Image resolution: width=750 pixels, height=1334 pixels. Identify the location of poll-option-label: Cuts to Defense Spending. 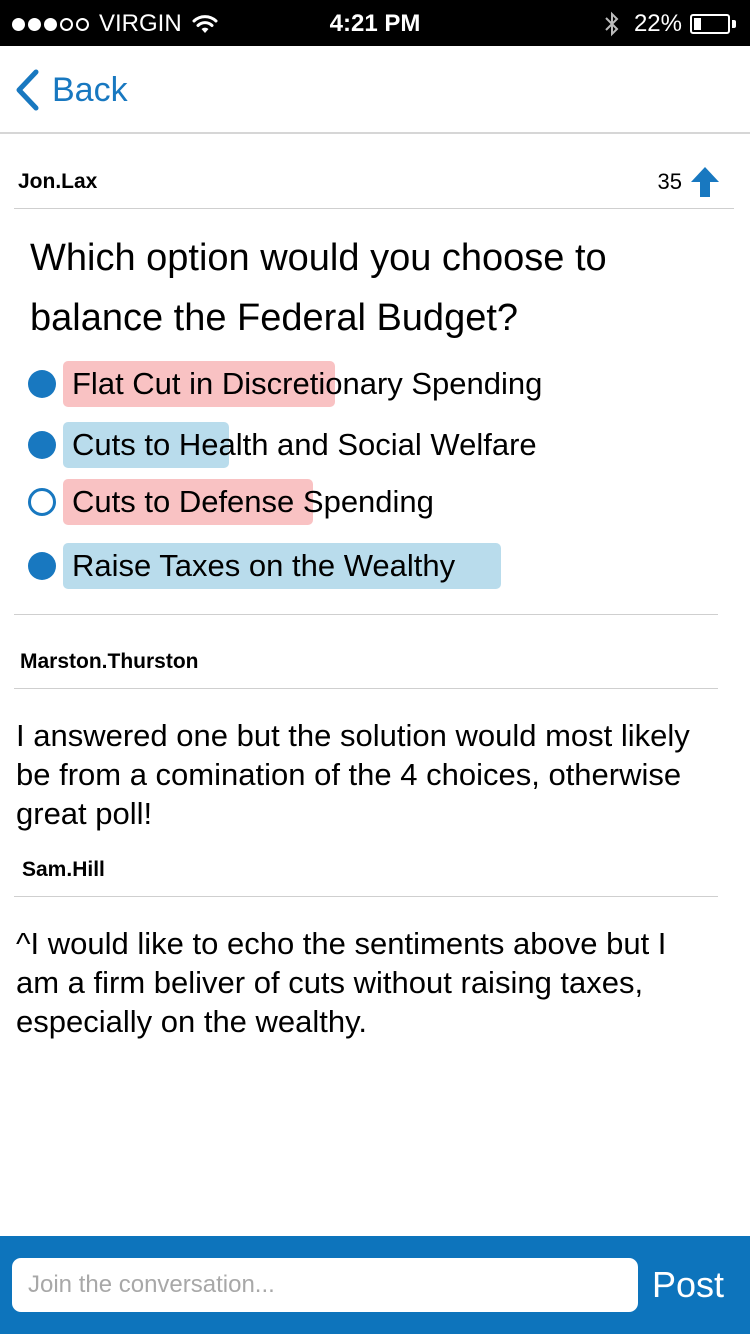
(253, 501).